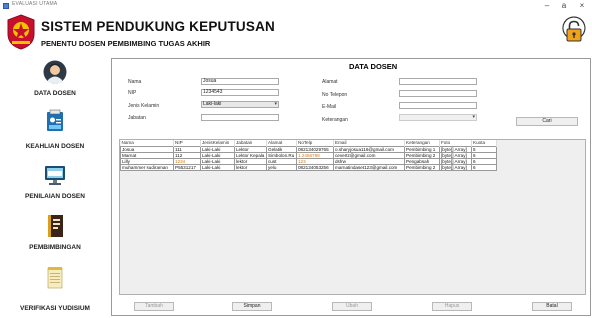 Image resolution: width=592 pixels, height=318 pixels. Describe the element at coordinates (373, 66) in the screenshot. I see `panel-title: DATA DOSEN` at that location.